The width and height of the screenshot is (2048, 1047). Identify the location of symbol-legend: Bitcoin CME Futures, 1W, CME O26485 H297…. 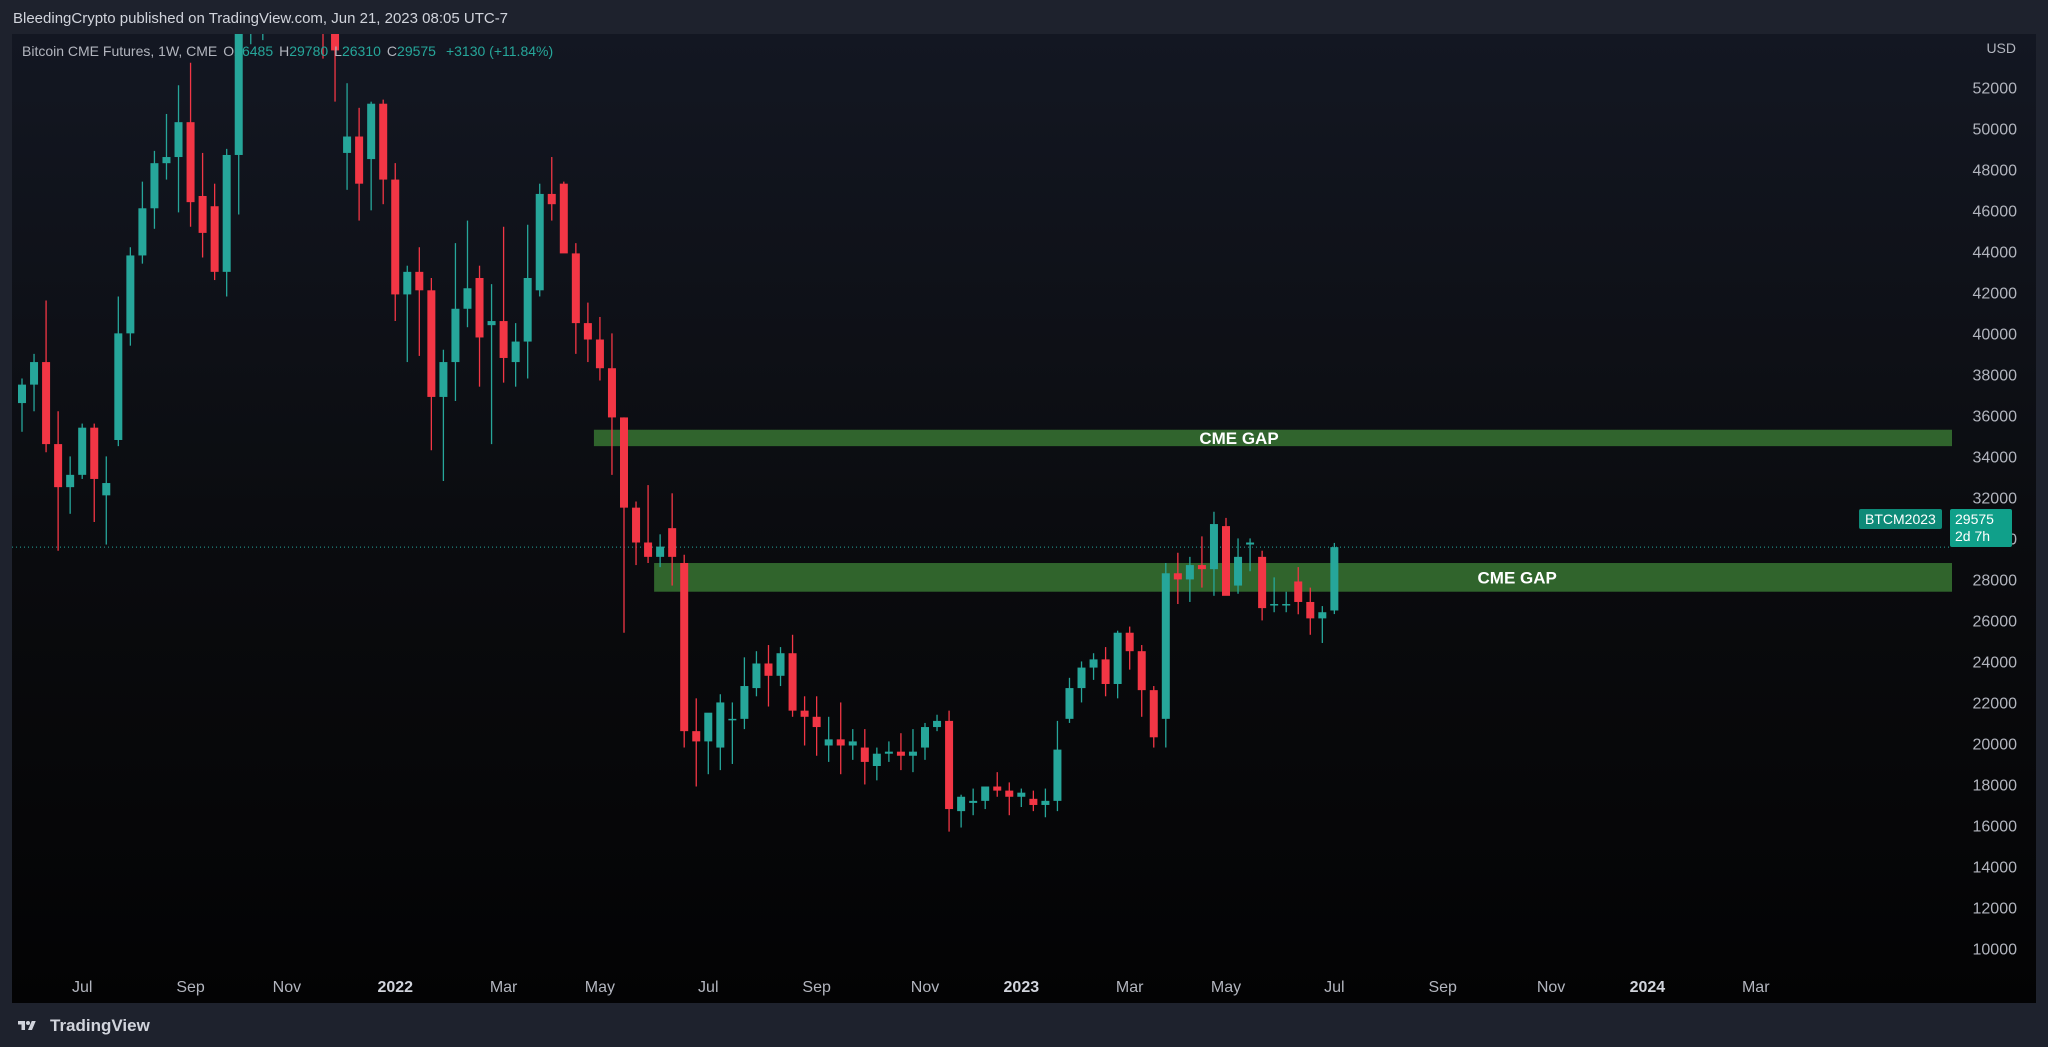
(287, 51).